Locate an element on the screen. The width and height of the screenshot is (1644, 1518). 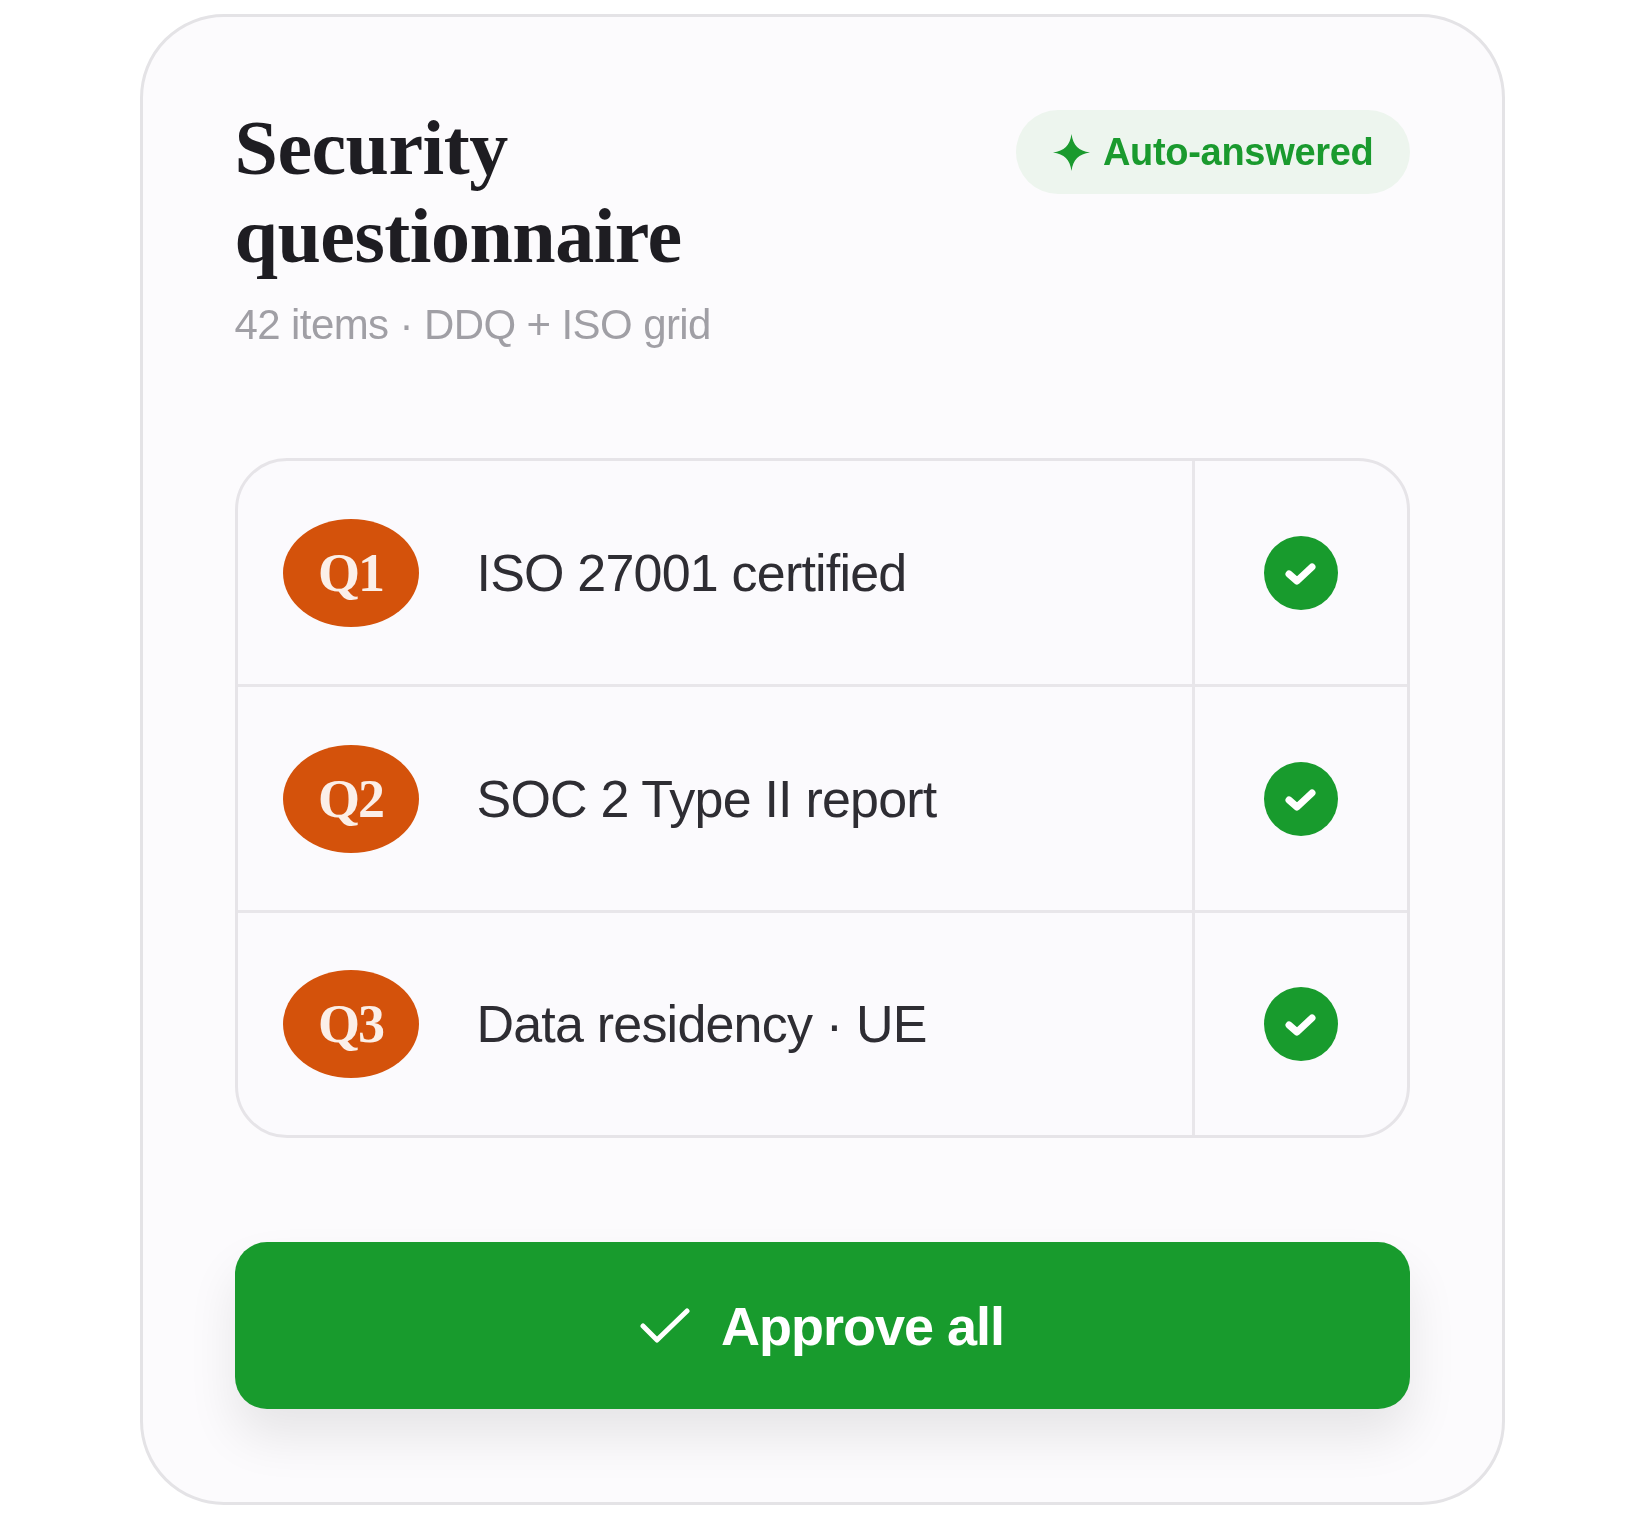
card-subtitle: 42 items · DDQ + ISO grid is located at coordinates (473, 325).